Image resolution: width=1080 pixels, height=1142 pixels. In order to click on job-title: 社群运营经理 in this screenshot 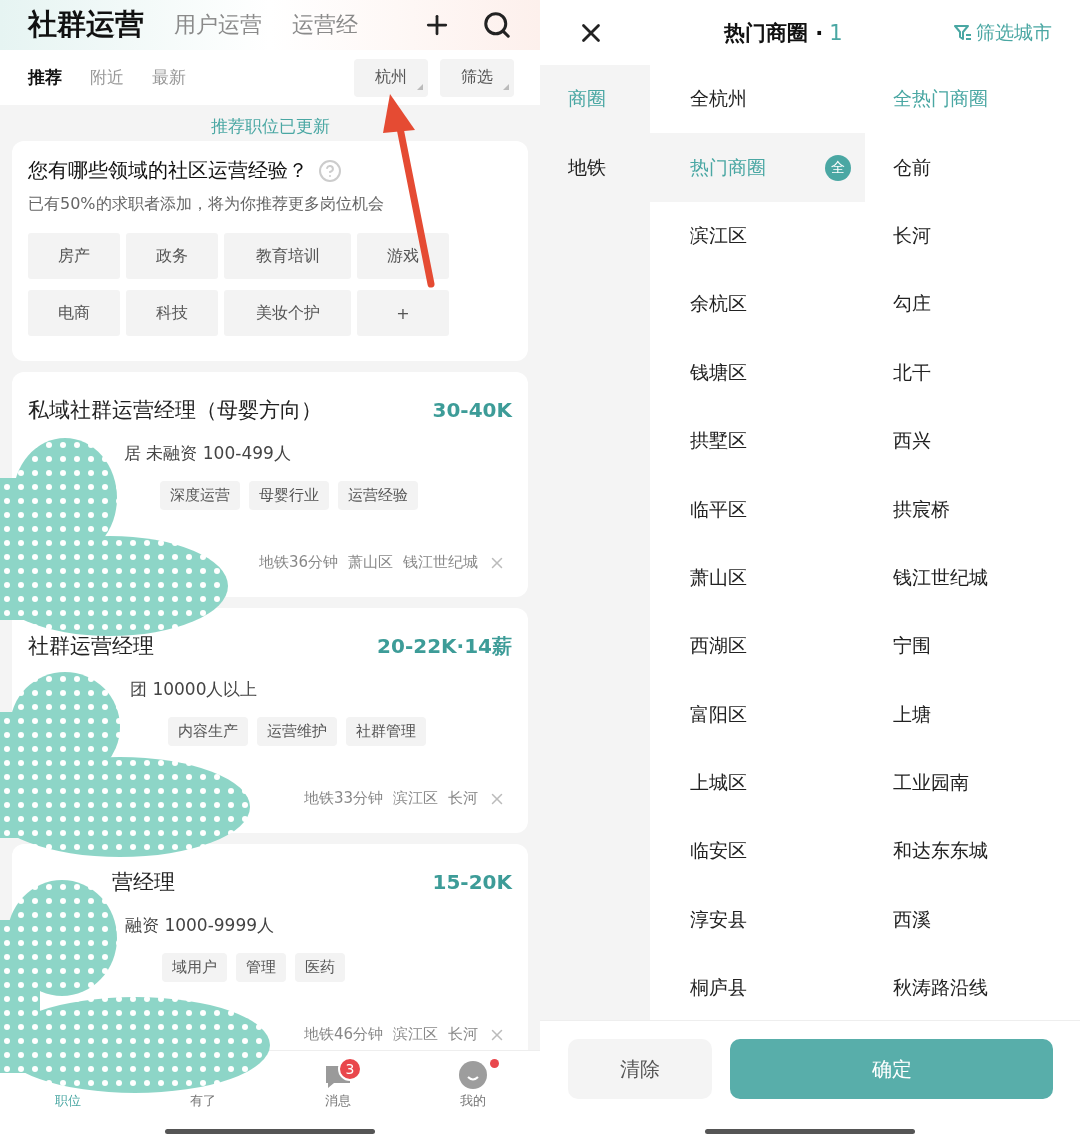, I will do `click(91, 646)`.